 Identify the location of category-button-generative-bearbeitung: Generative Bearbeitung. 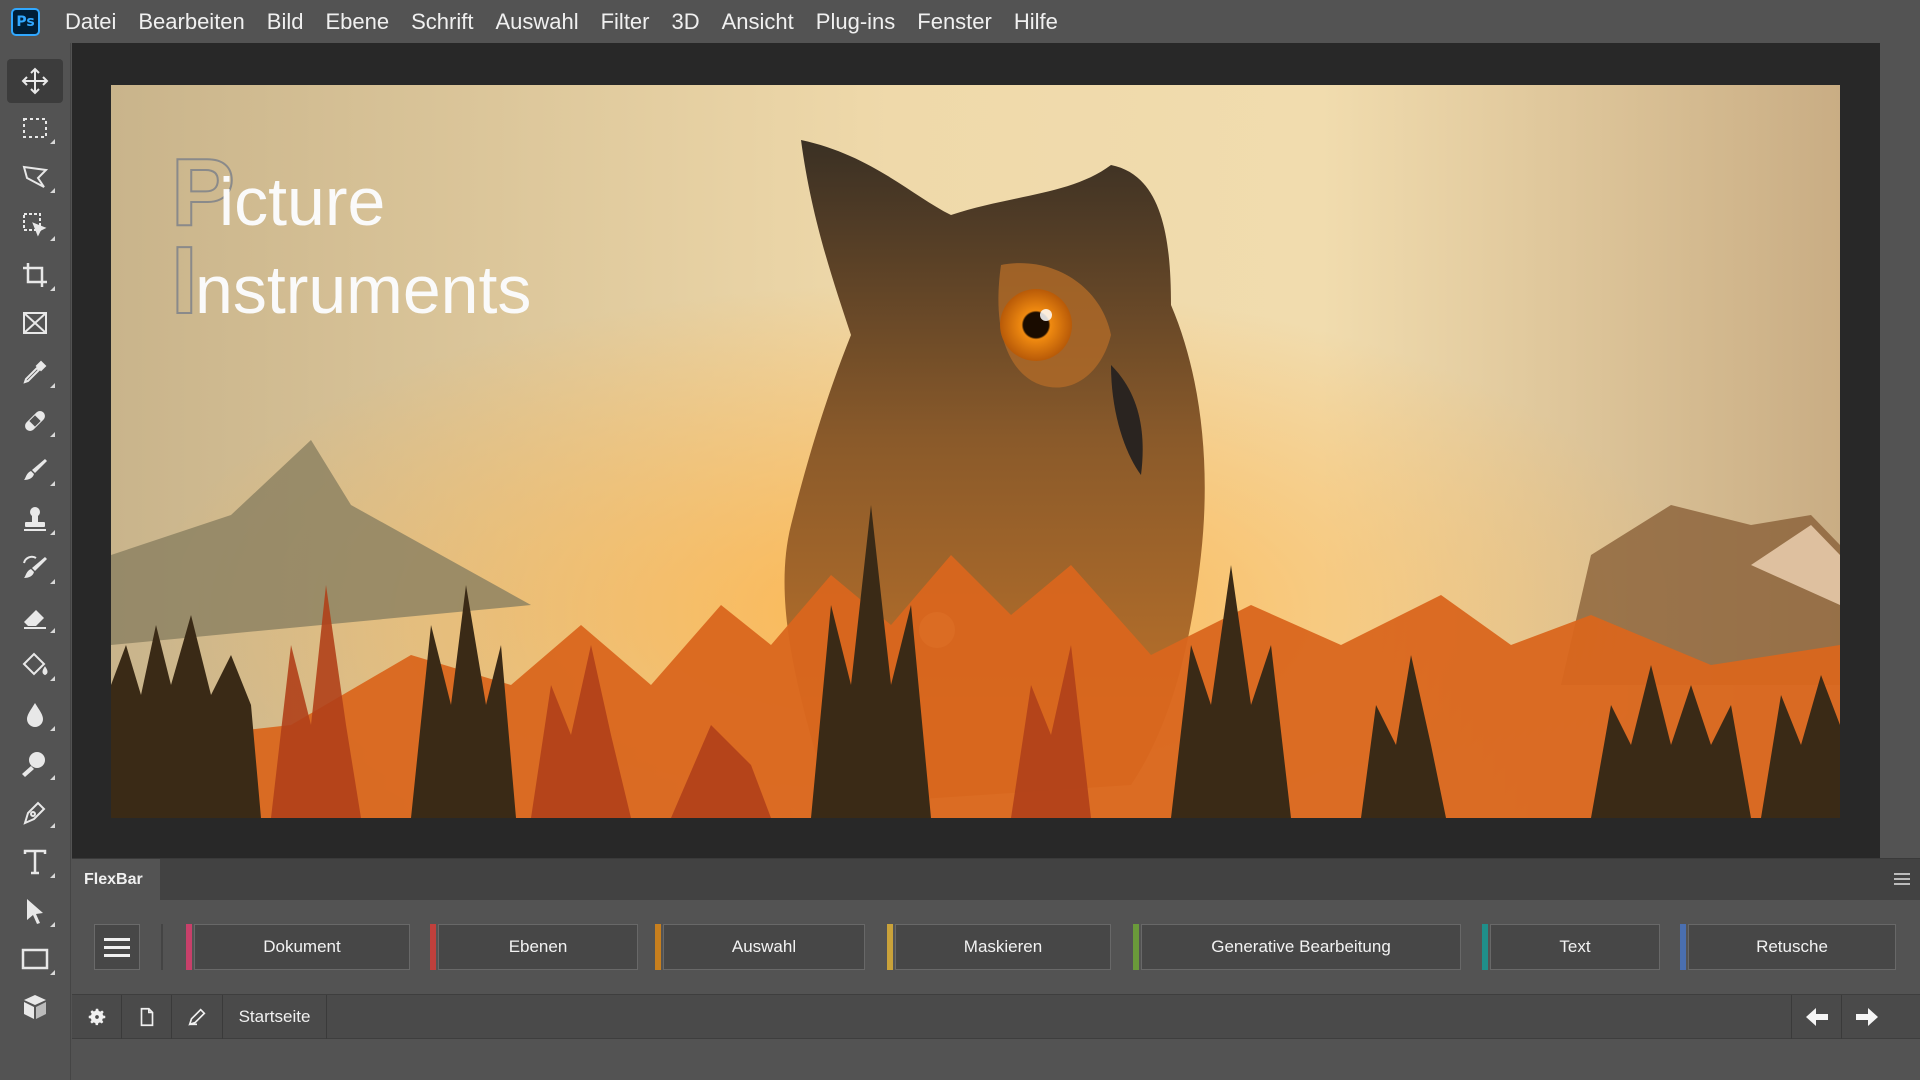
(1301, 947).